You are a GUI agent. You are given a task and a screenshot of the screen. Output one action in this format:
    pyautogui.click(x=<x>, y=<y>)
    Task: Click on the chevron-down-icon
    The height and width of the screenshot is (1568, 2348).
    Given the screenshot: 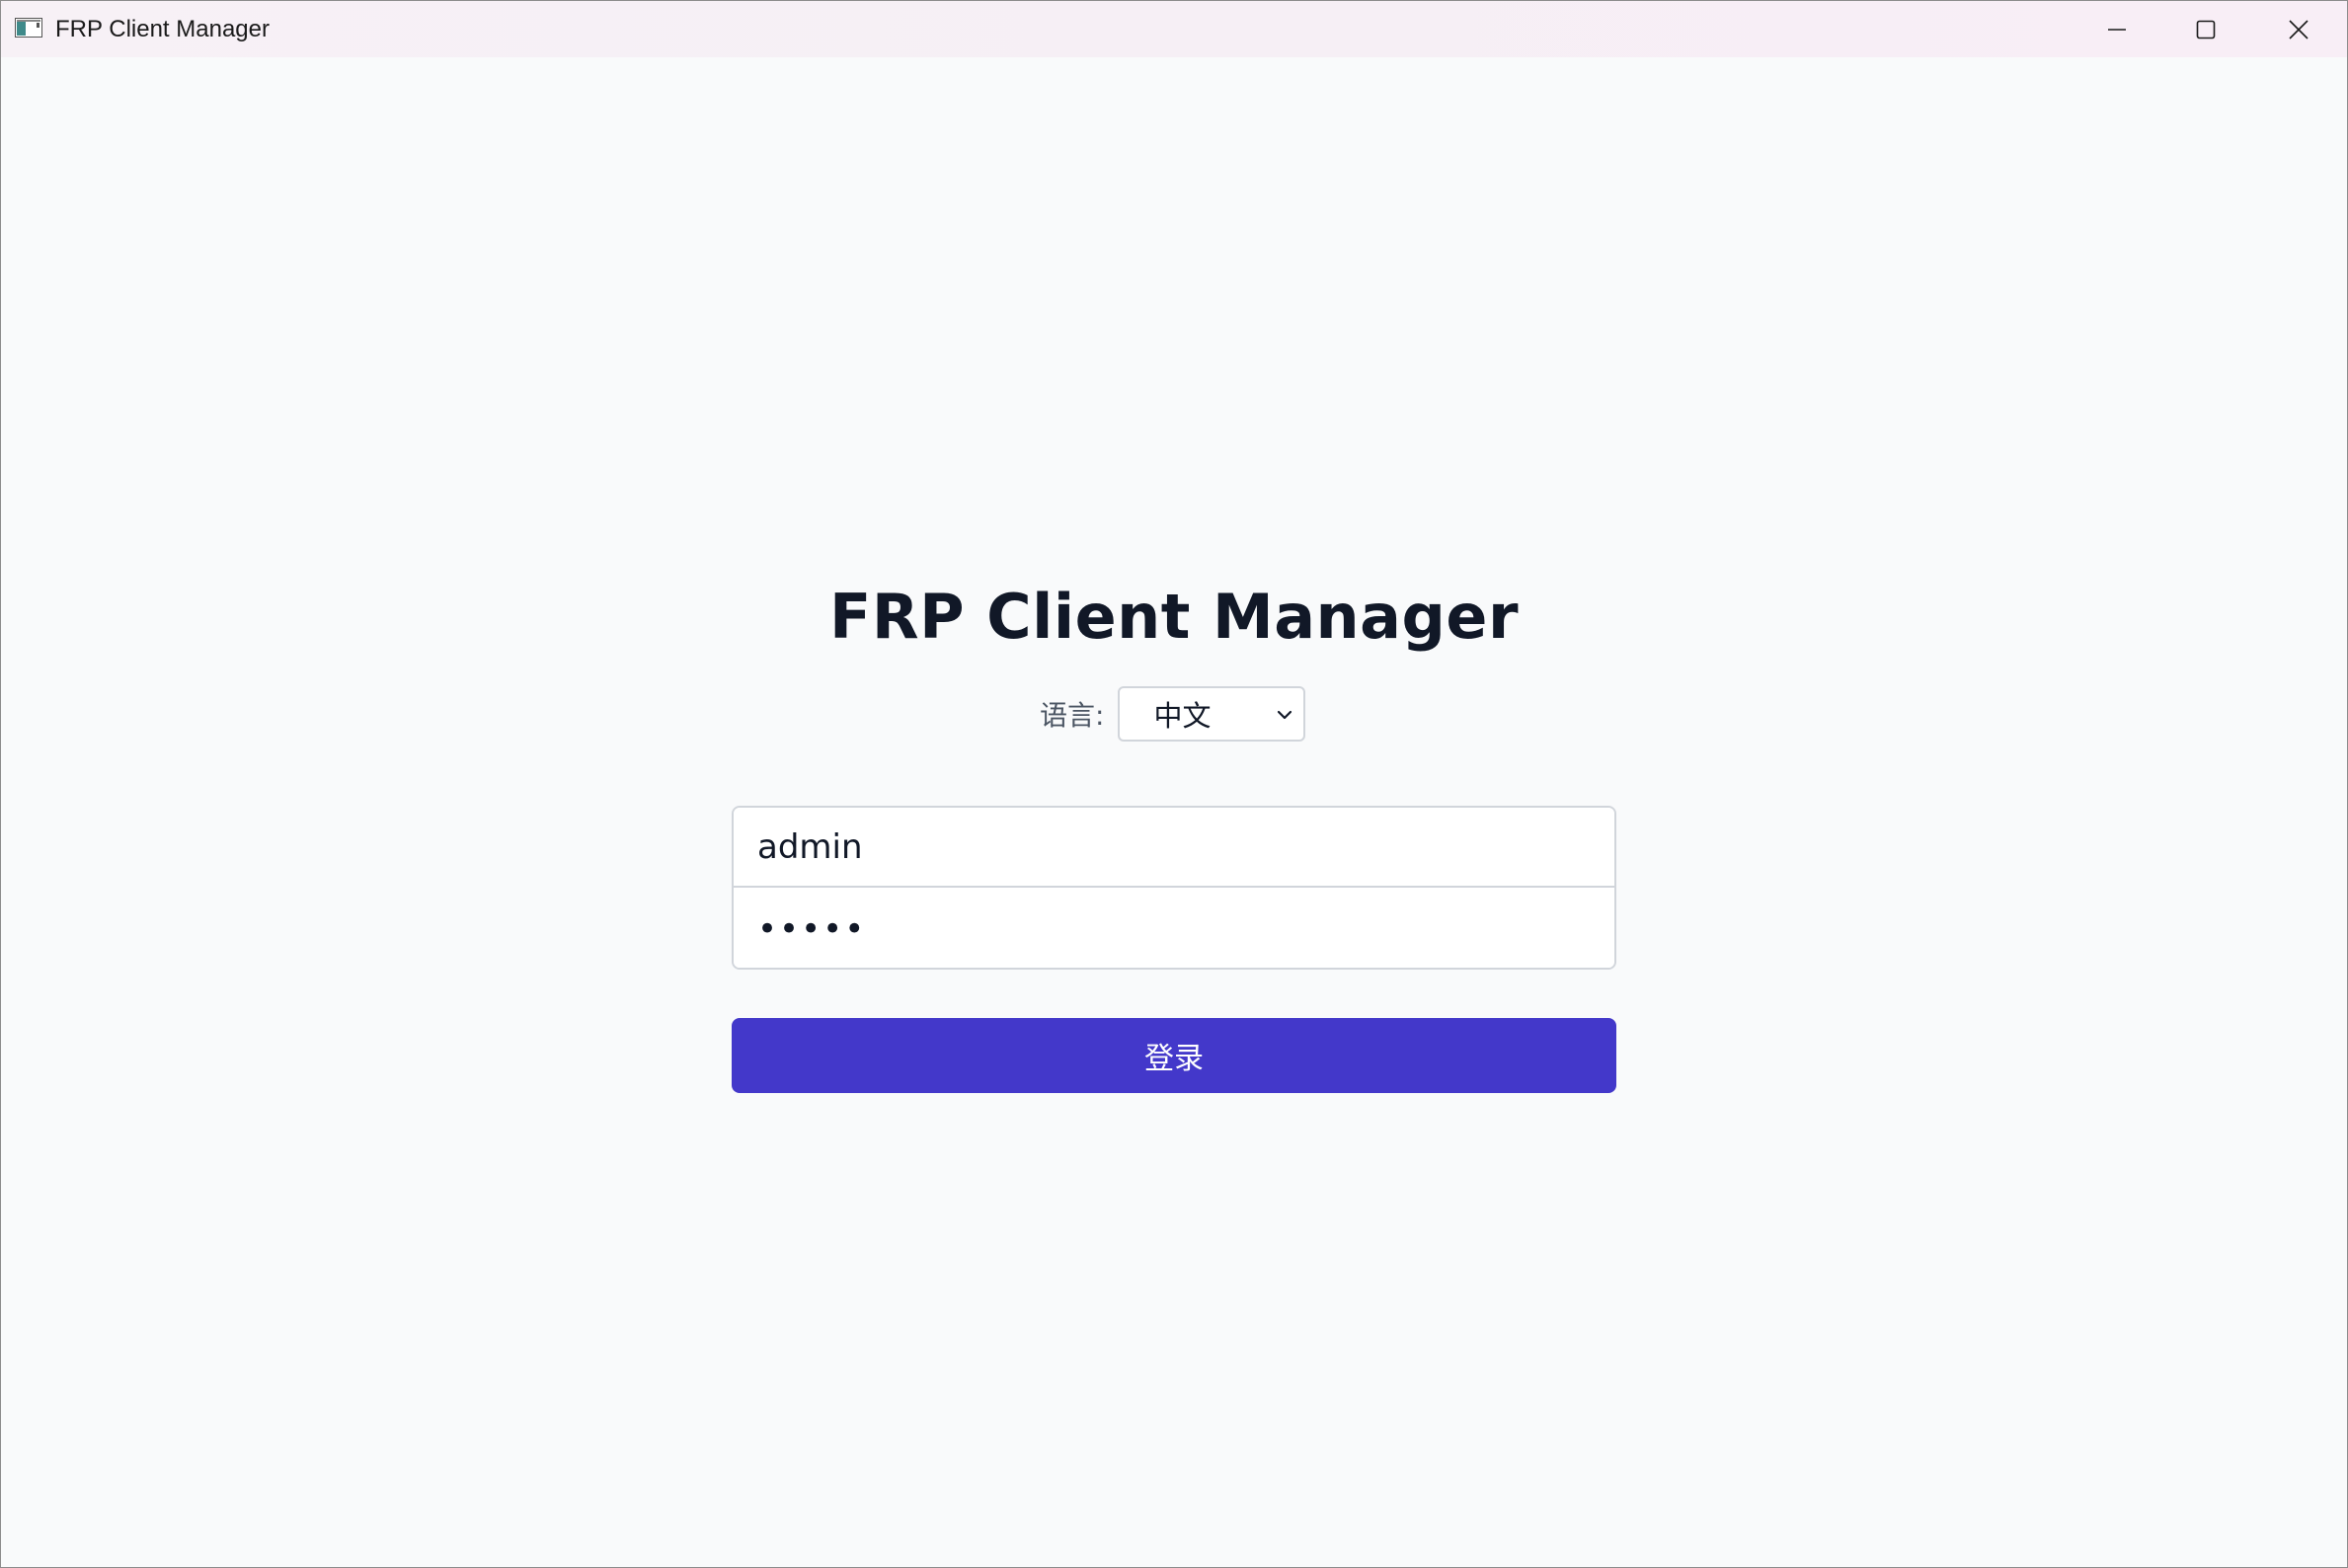 What is the action you would take?
    pyautogui.click(x=1285, y=715)
    